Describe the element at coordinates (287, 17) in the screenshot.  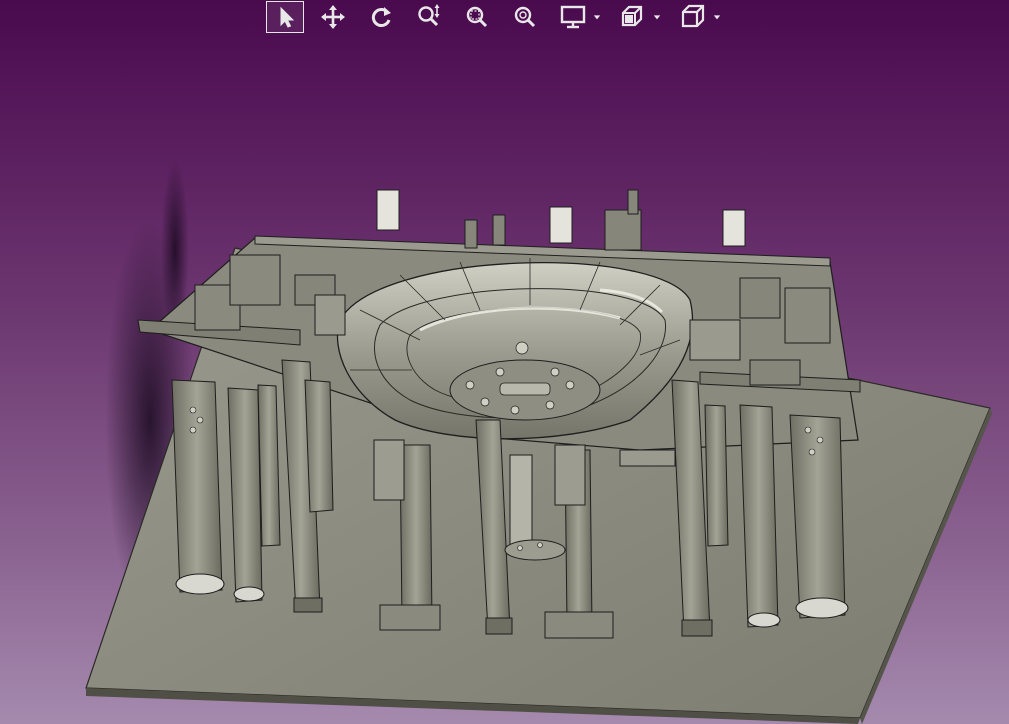
I see `pointer-arrow-icon` at that location.